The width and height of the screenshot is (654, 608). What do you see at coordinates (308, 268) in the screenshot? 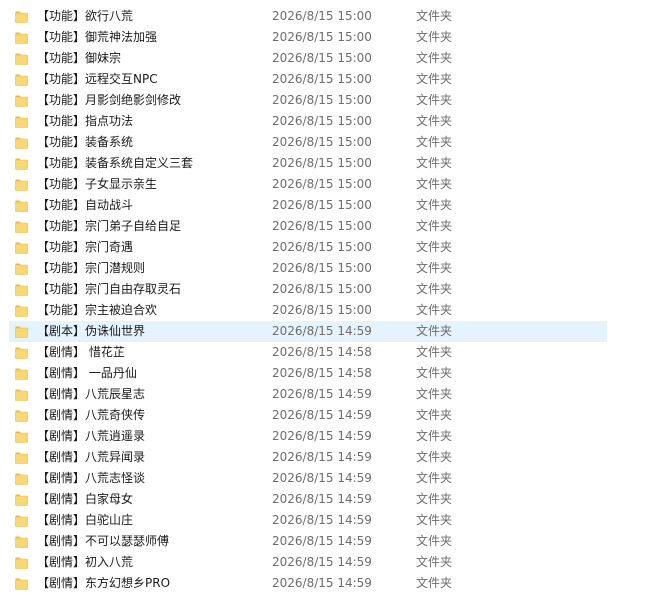
I see `folder-row: 【功能】宗门潜规则 2026/8/15 15:00 文件夹` at bounding box center [308, 268].